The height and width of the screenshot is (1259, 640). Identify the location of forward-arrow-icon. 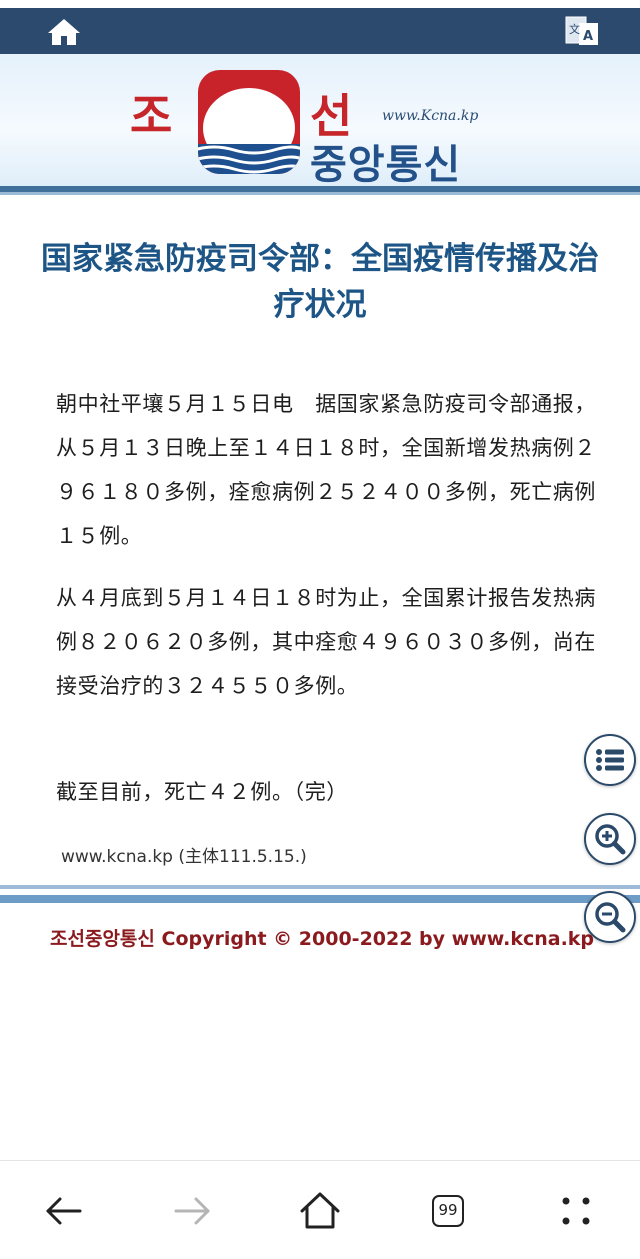
(192, 1211).